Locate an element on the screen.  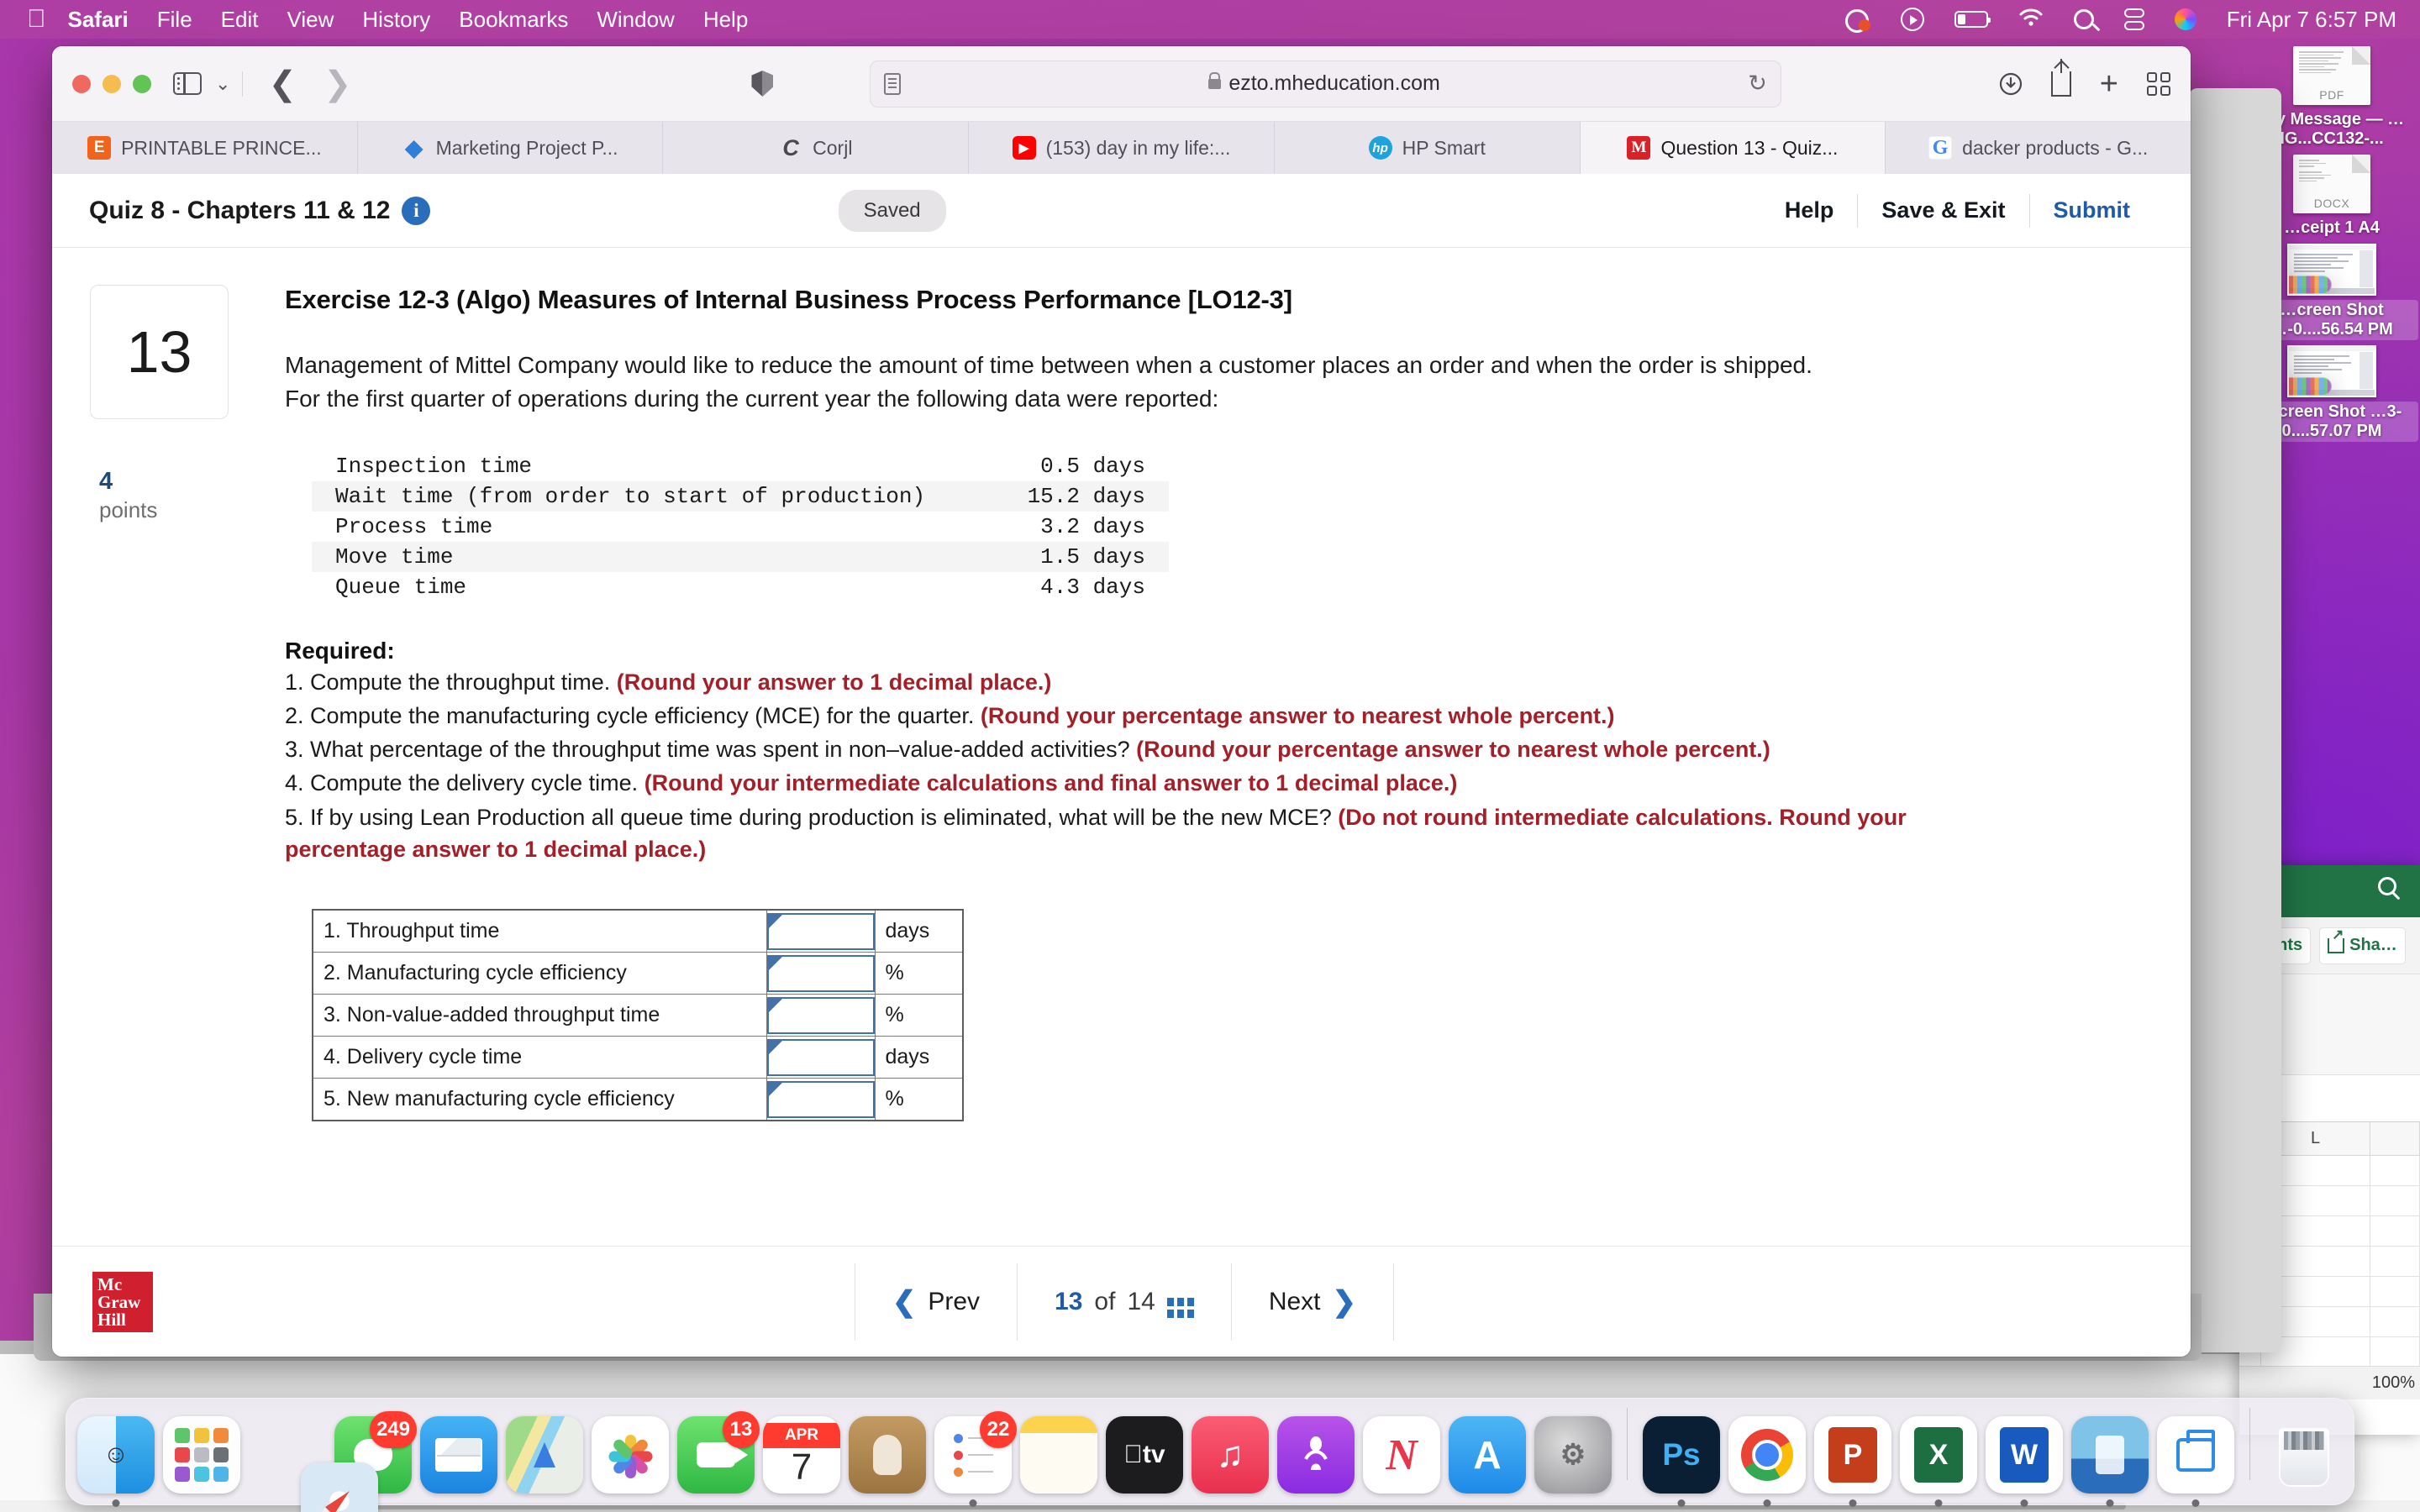
dock-item-podcasts is located at coordinates (1316, 1455).